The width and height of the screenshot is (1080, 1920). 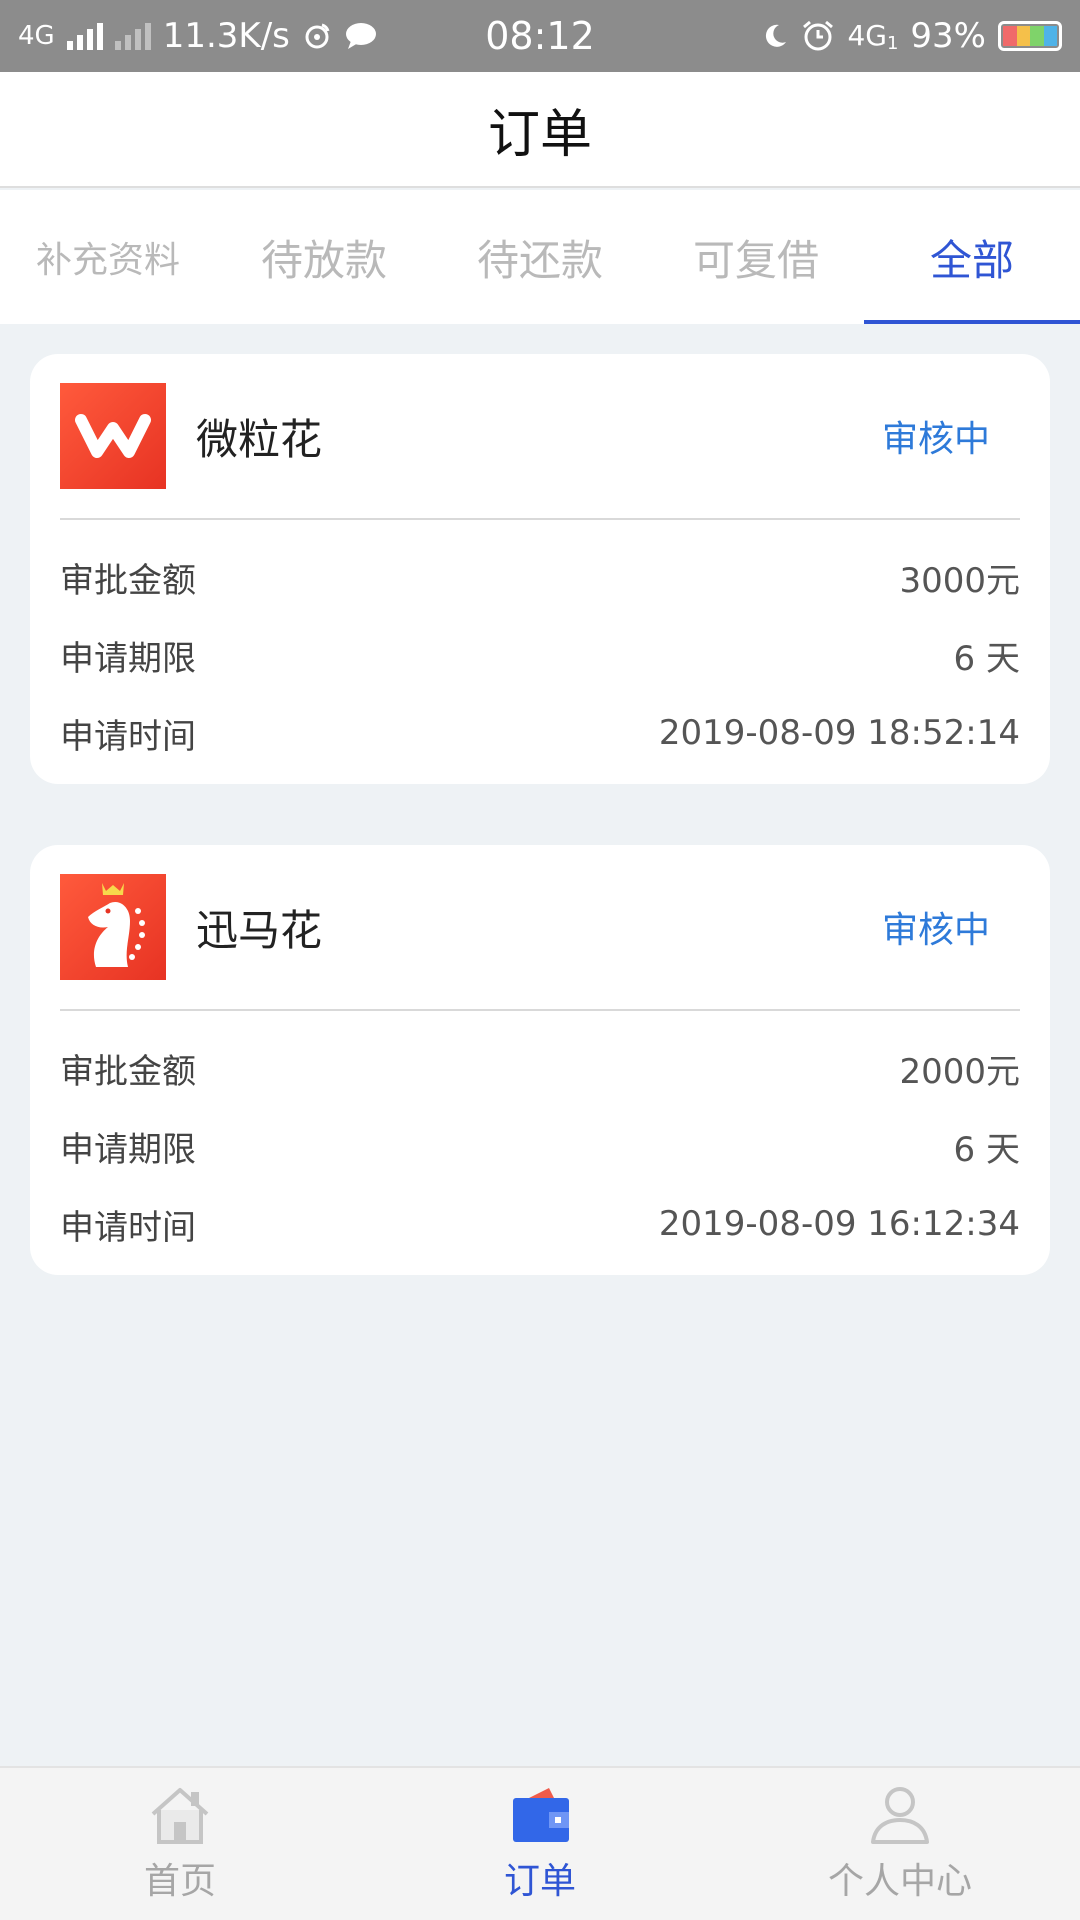 What do you see at coordinates (900, 1815) in the screenshot?
I see `user-icon` at bounding box center [900, 1815].